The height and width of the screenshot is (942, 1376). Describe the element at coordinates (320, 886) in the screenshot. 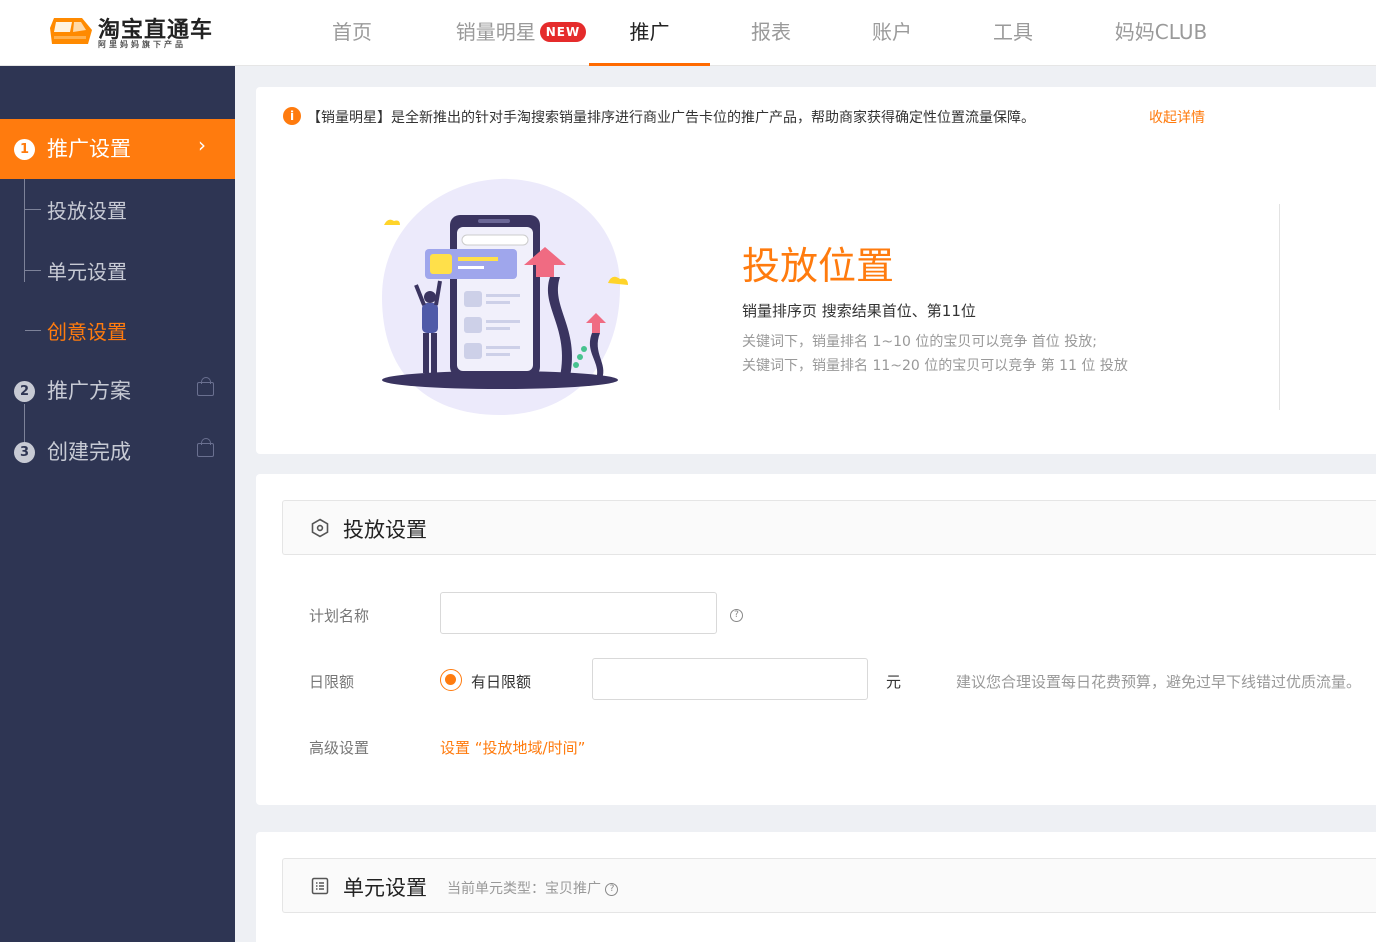

I see `list-icon` at that location.